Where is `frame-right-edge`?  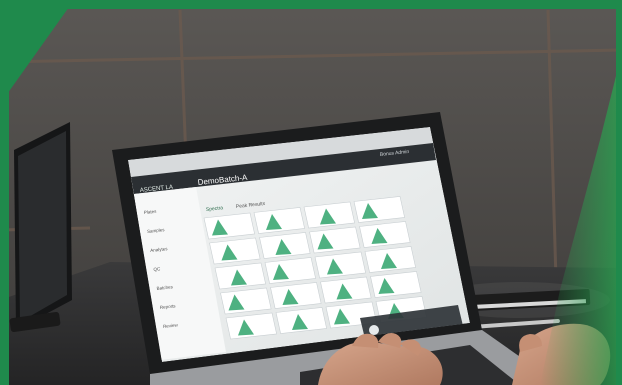
frame-right-edge is located at coordinates (619, 192).